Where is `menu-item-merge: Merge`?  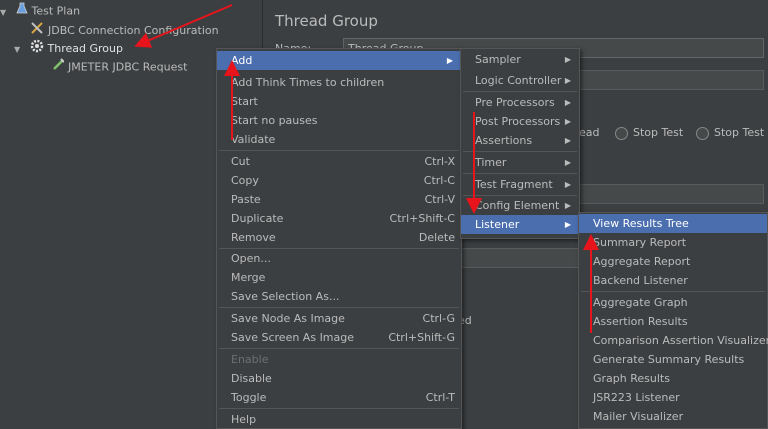
menu-item-merge: Merge is located at coordinates (339, 277).